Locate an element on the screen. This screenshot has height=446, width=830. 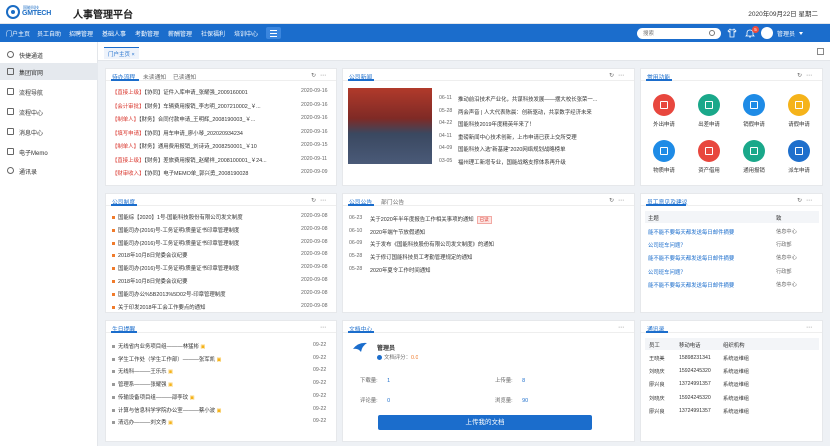
clothing-icon is located at coordinates (732, 33).